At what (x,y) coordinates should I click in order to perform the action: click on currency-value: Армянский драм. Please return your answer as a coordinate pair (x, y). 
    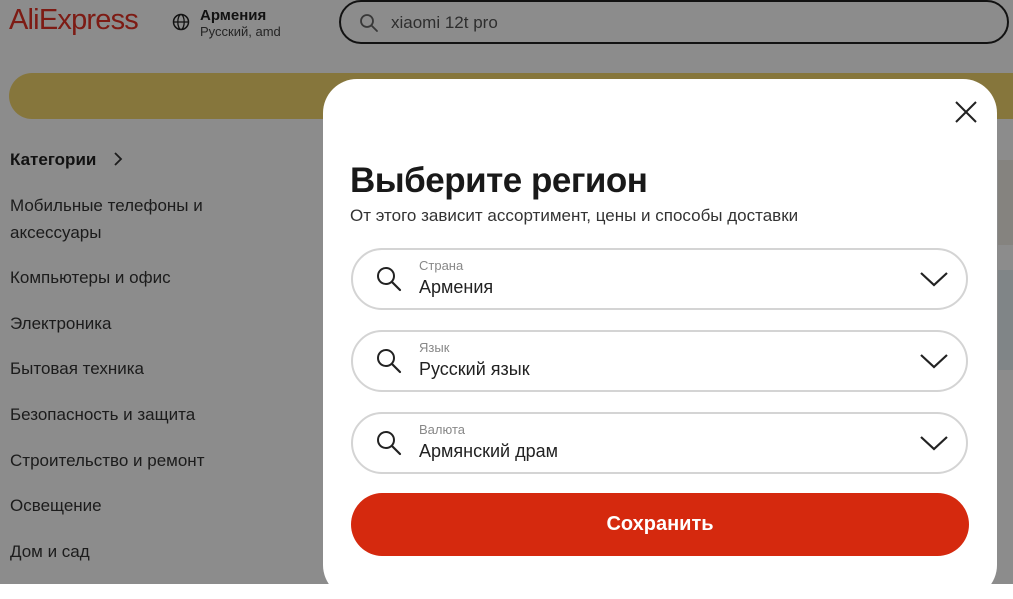
    Looking at the image, I should click on (488, 451).